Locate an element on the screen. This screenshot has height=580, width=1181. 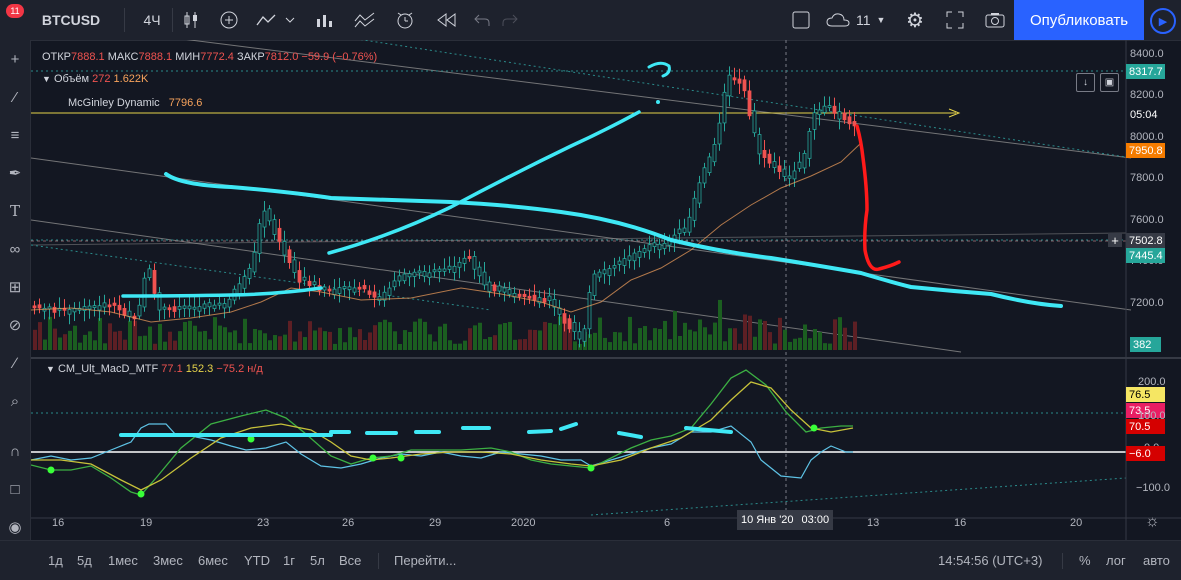
range-3m: 3мес is located at coordinates (168, 560).